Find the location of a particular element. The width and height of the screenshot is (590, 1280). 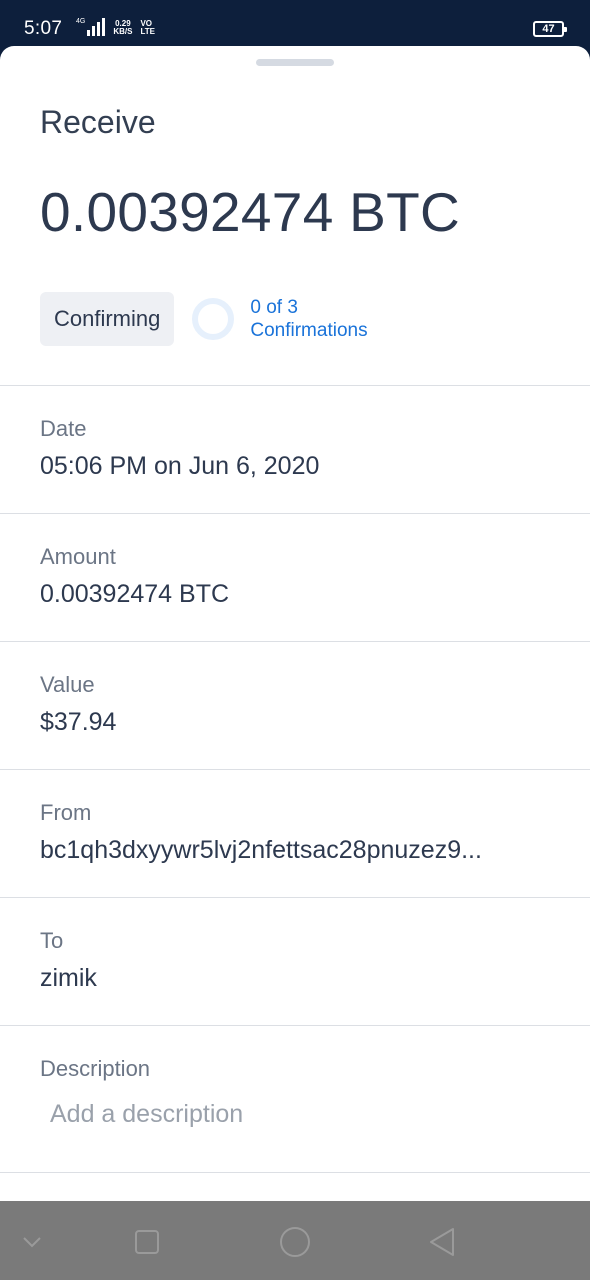

battery-icon: 47 is located at coordinates (550, 29).